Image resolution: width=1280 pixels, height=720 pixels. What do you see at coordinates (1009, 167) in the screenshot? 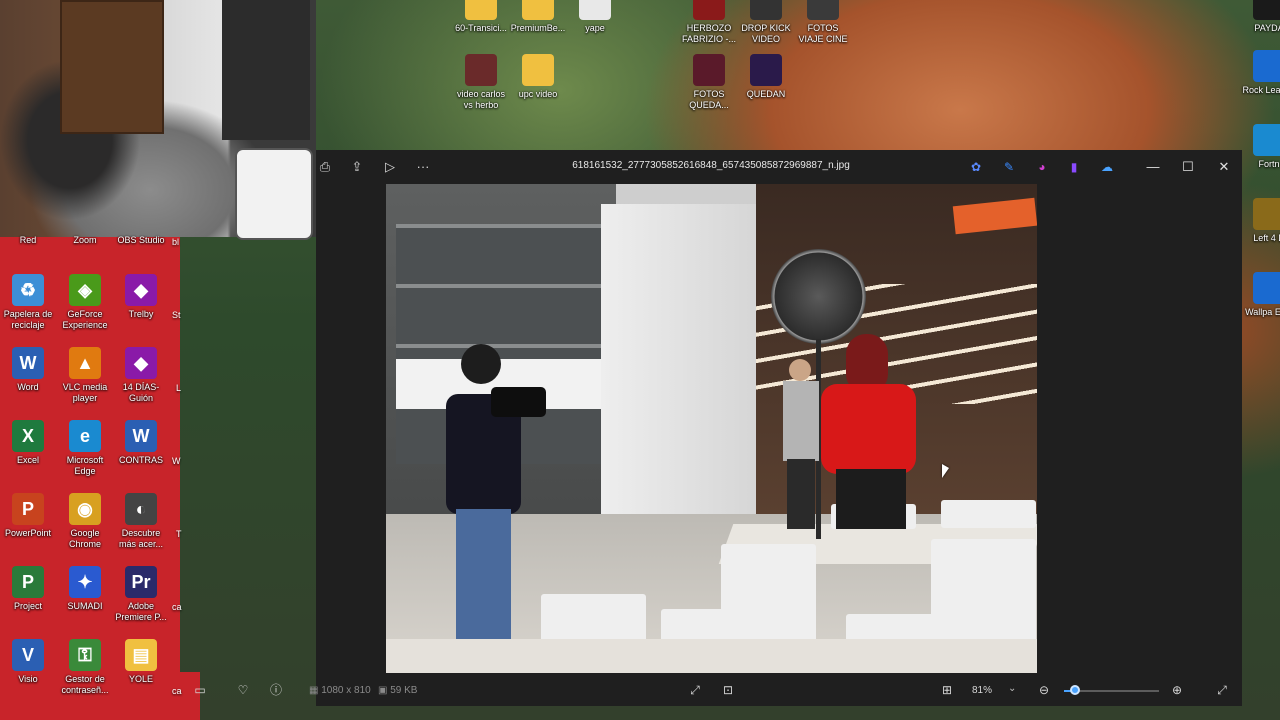
I see `edit-icon: ✎` at bounding box center [1009, 167].